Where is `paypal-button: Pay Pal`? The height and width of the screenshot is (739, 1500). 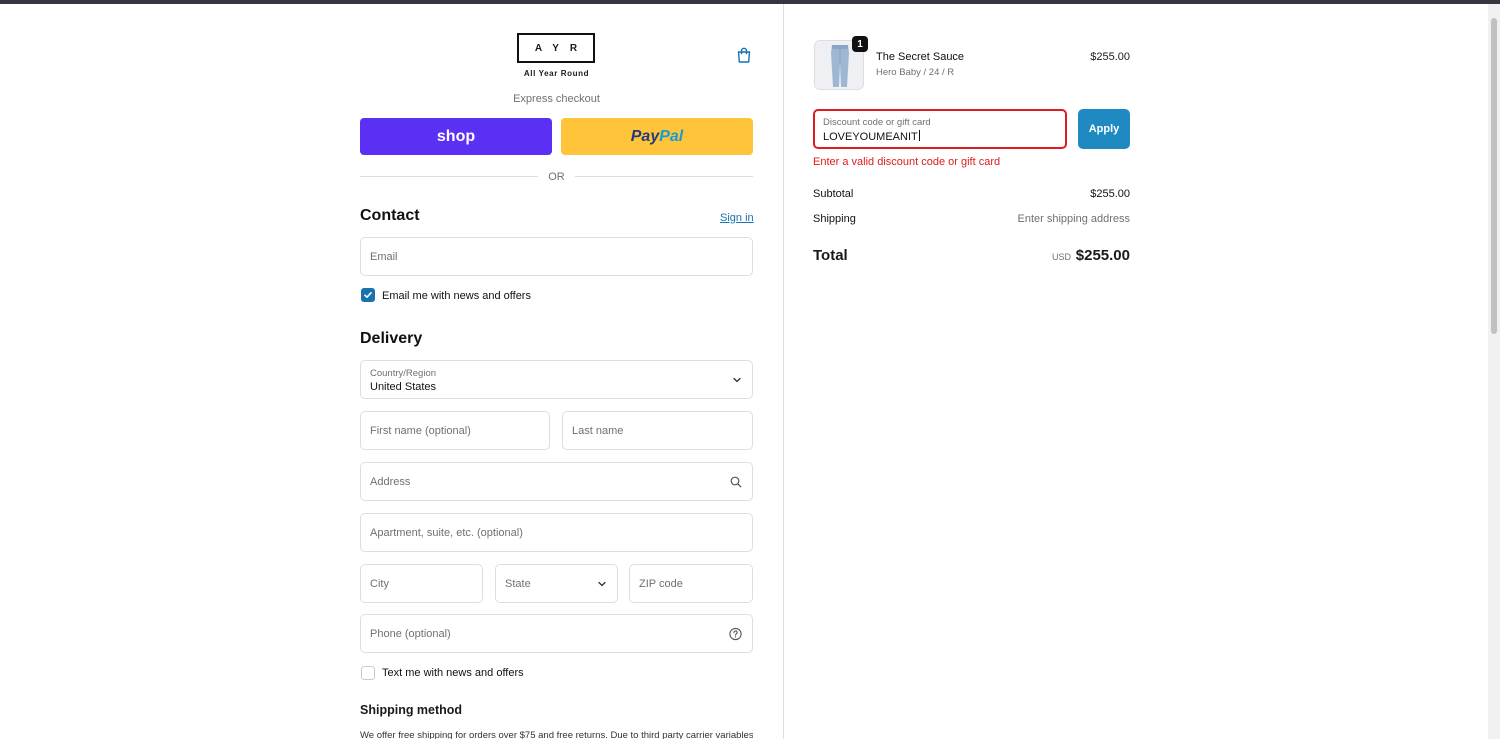 paypal-button: Pay Pal is located at coordinates (657, 136).